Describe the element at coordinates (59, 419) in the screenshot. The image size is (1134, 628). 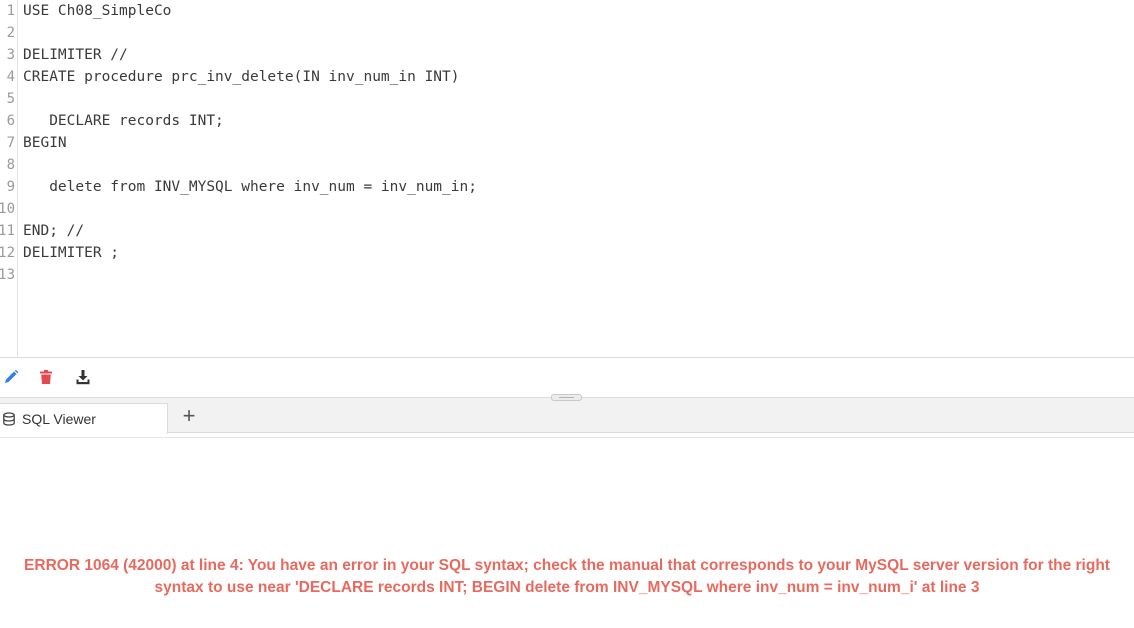
I see `tab-label: SQL Viewer` at that location.